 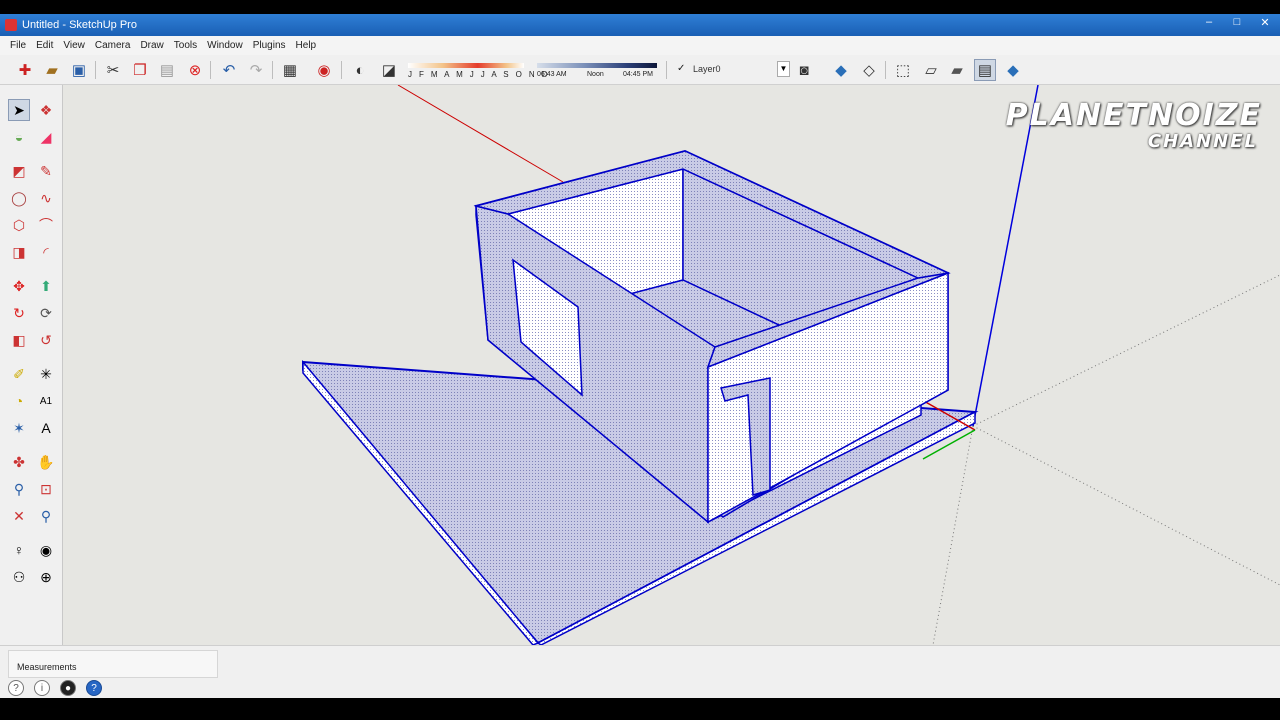 I want to click on section-plane-icon: ⊕, so click(x=46, y=577).